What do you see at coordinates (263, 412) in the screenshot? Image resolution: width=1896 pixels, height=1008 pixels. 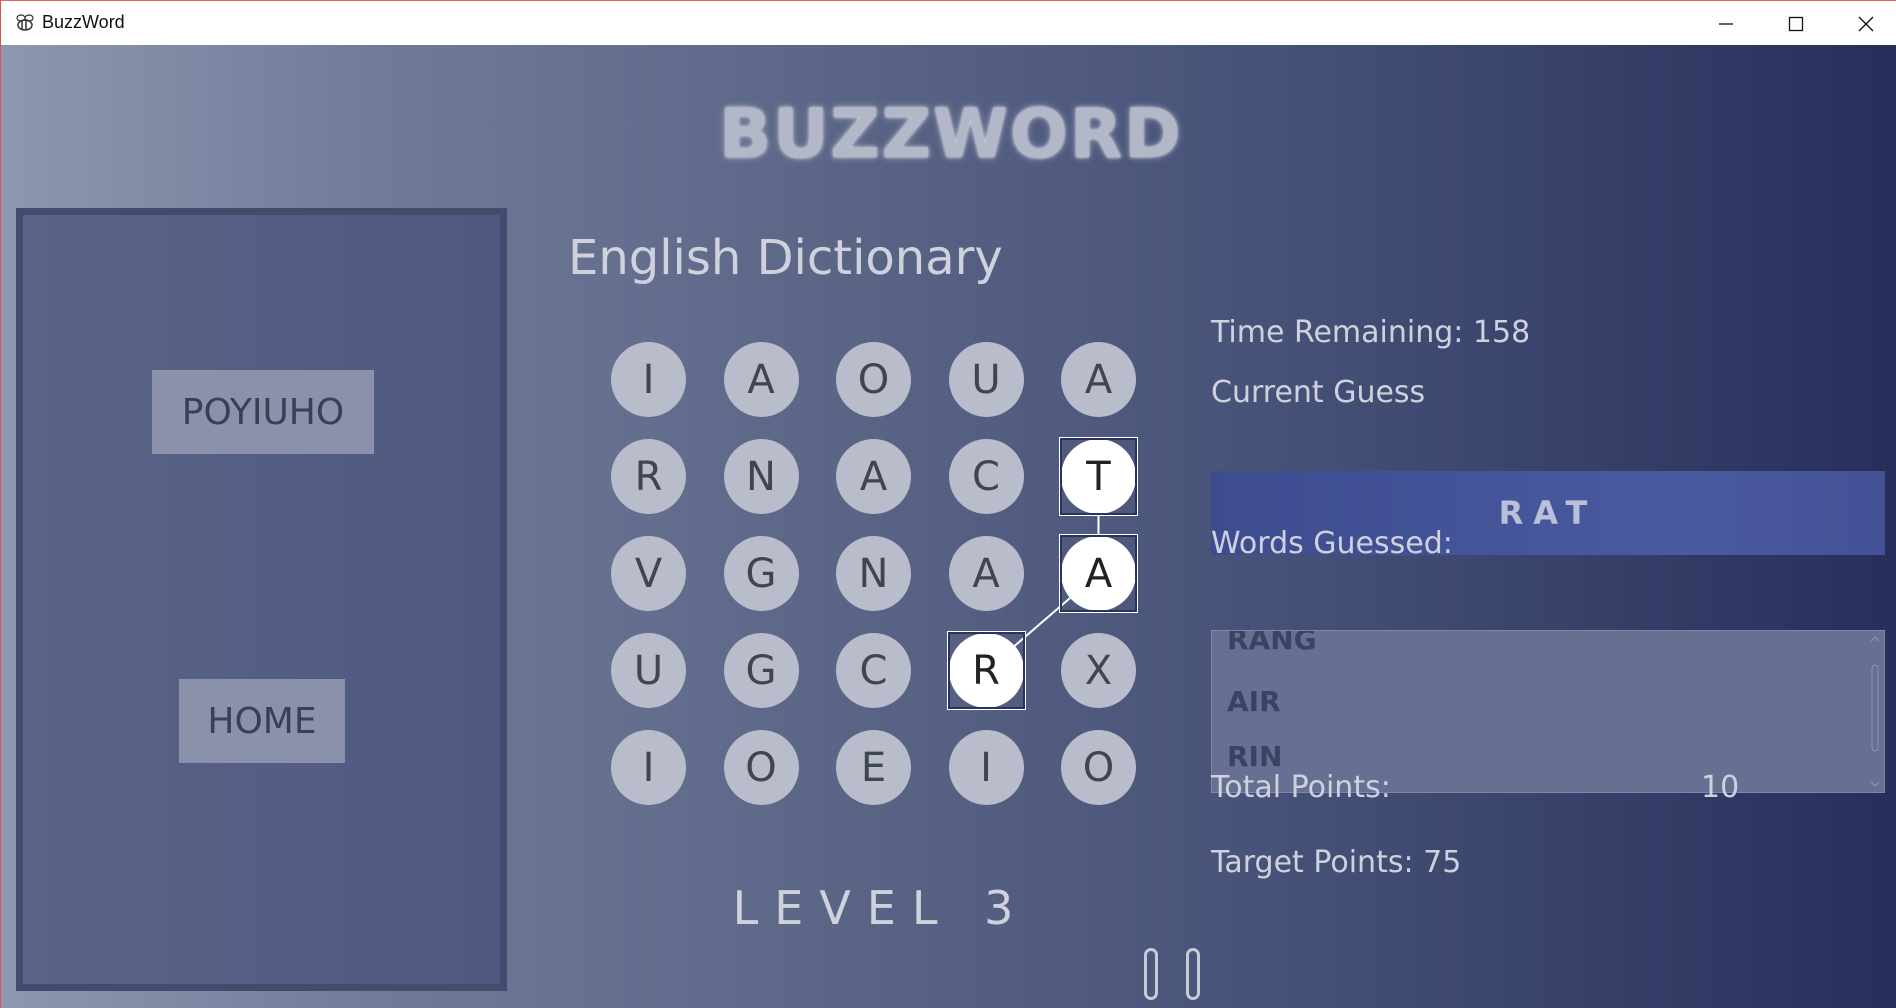 I see `user-profile-button: POYIUHO` at bounding box center [263, 412].